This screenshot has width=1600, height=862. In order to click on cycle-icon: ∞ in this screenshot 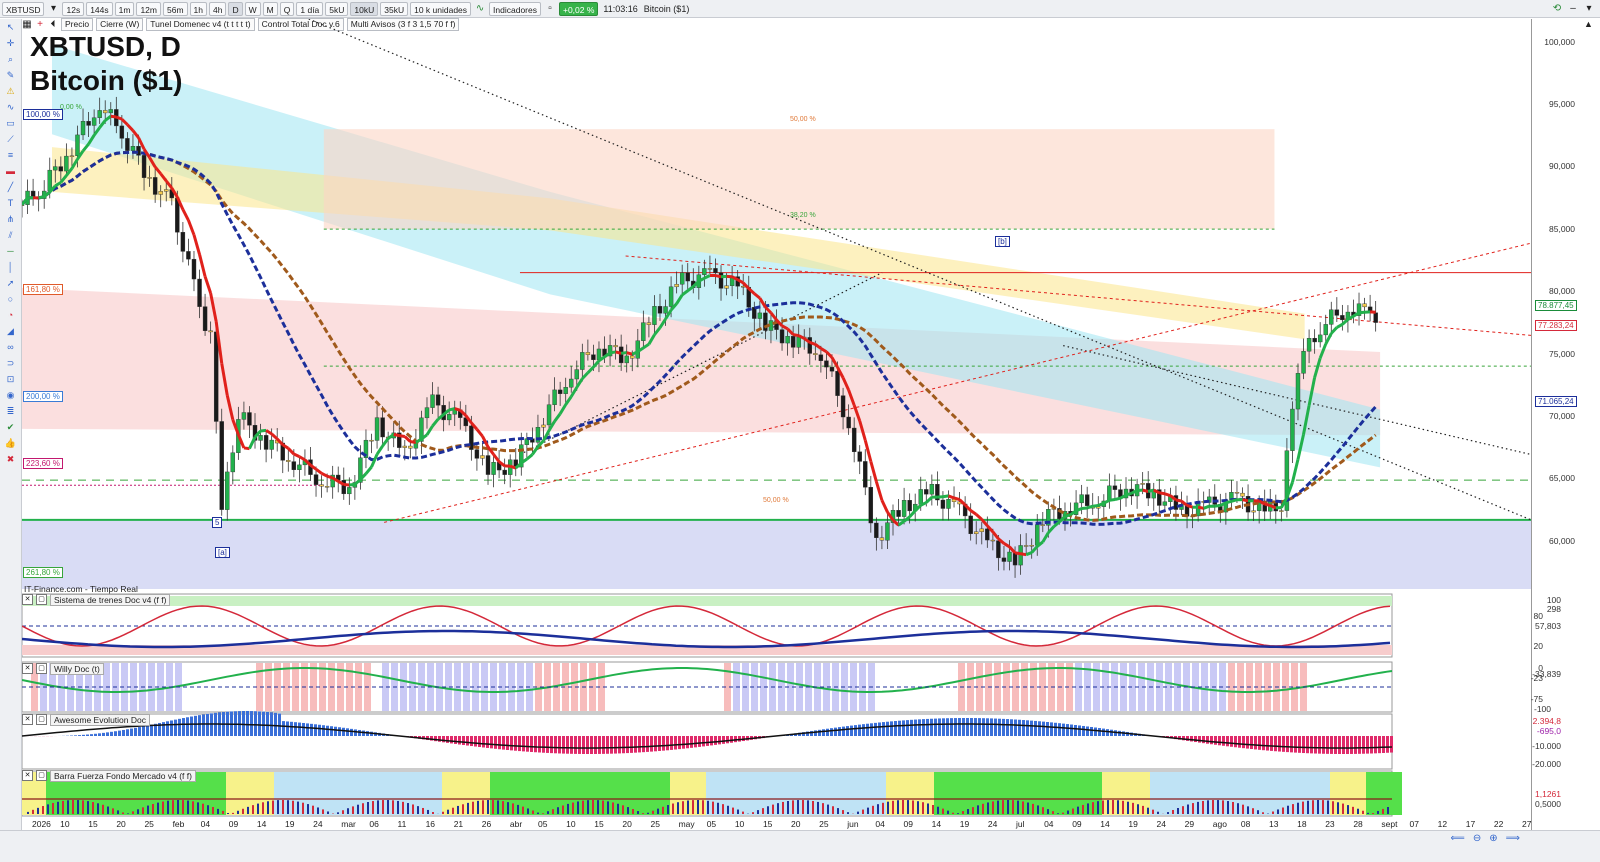, I will do `click(10, 347)`.